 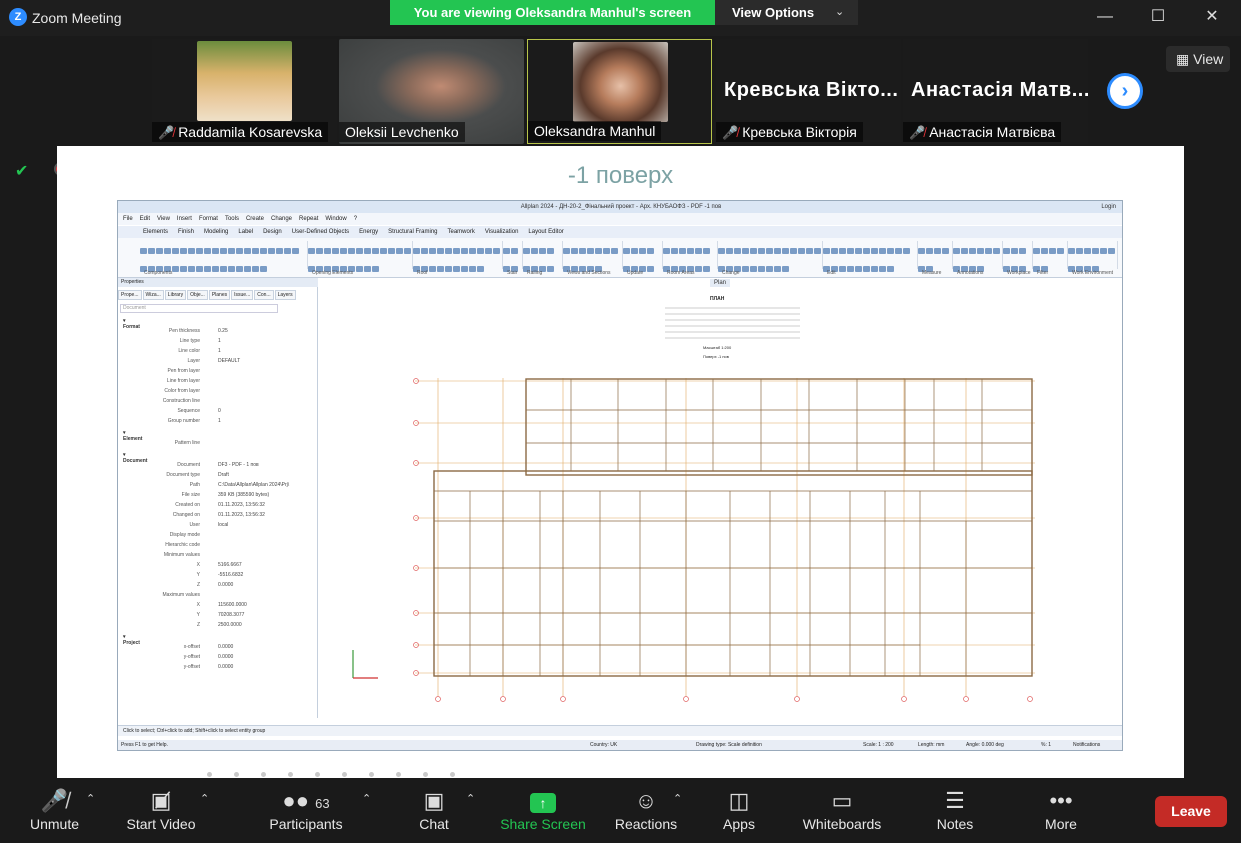 I want to click on audio-options-caret: ⌃, so click(x=90, y=798).